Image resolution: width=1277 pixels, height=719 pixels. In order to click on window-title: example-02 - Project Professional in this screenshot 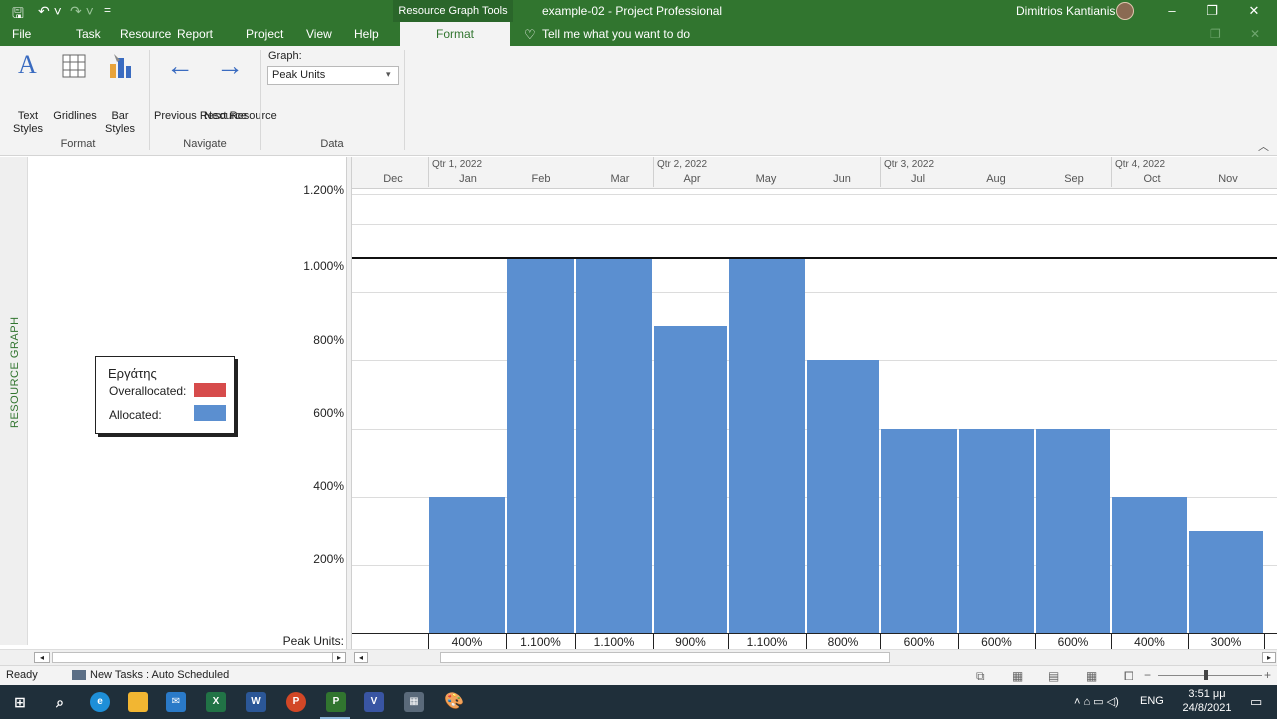, I will do `click(632, 11)`.